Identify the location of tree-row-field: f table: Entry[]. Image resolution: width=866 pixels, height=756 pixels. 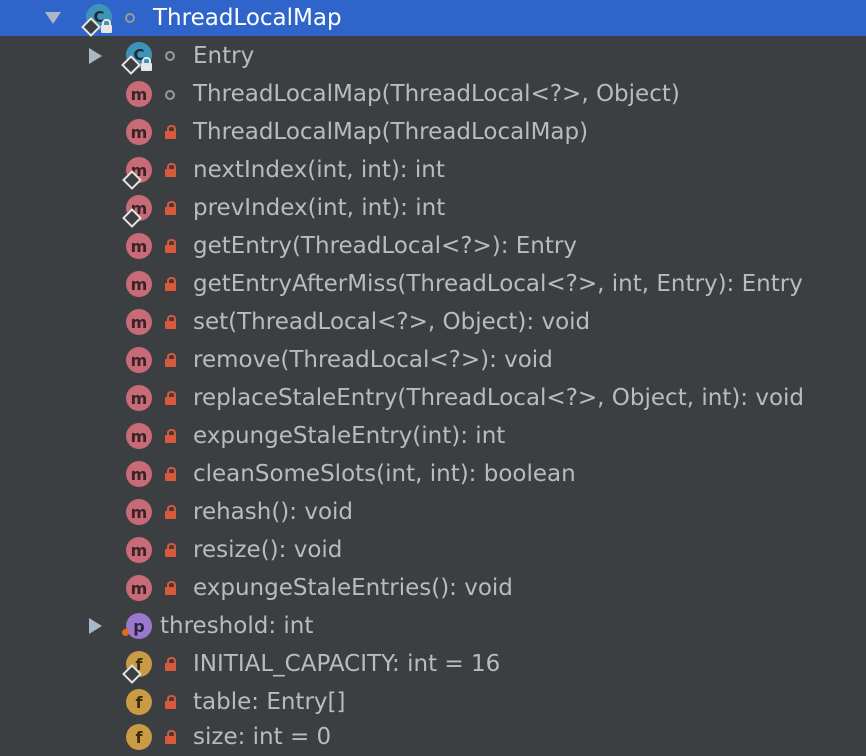
(433, 702).